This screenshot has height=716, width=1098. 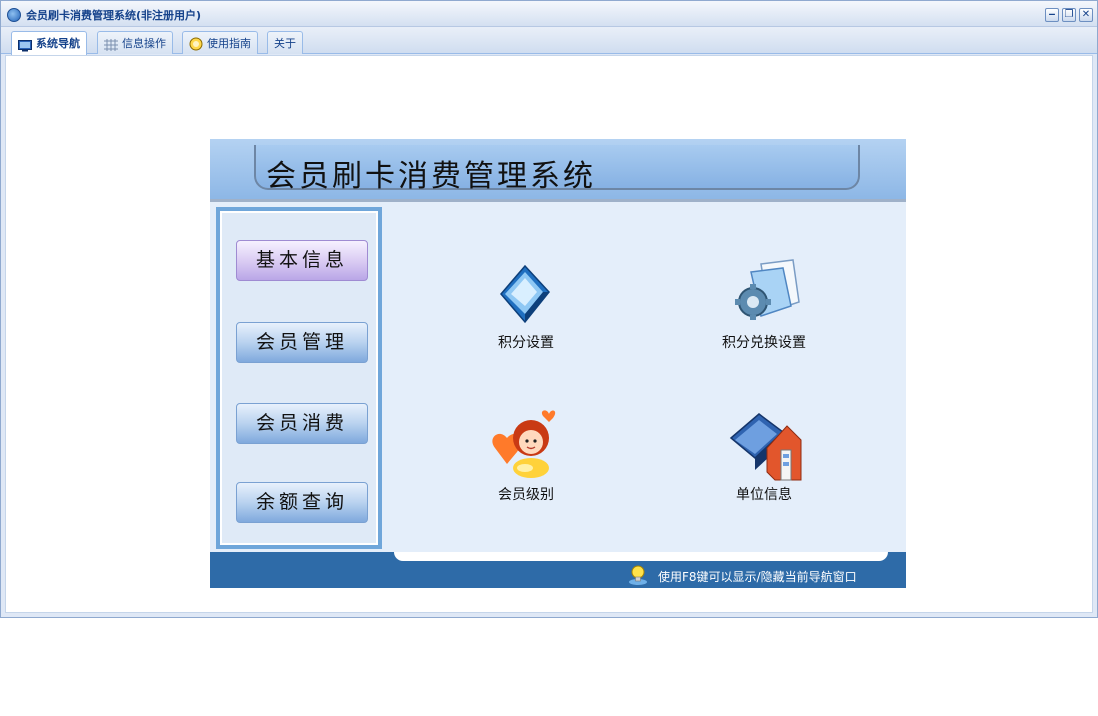 What do you see at coordinates (1069, 15) in the screenshot?
I see `restore-button: ❐` at bounding box center [1069, 15].